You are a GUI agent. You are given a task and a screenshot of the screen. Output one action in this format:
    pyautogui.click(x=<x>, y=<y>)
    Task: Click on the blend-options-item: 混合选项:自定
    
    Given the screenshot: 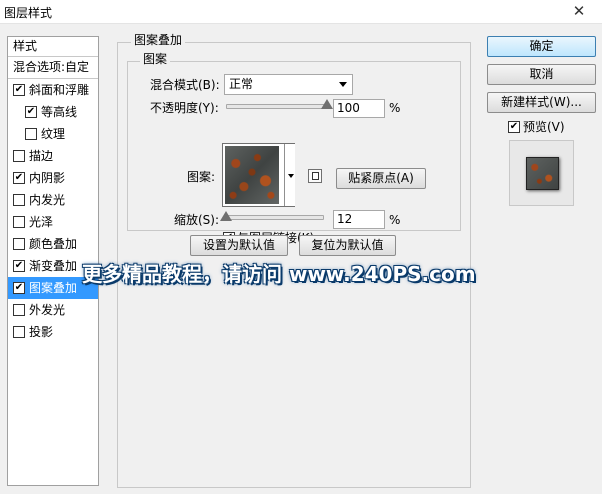 What is the action you would take?
    pyautogui.click(x=53, y=68)
    